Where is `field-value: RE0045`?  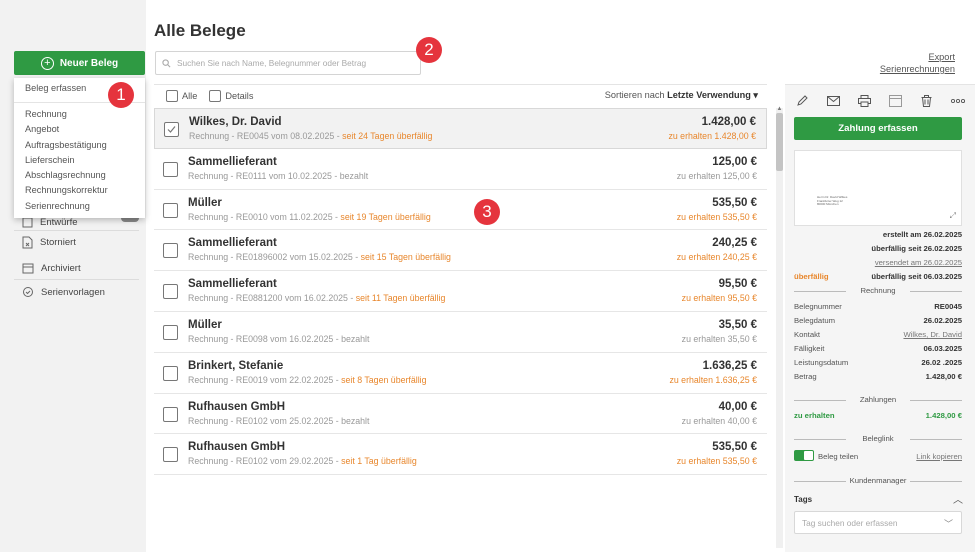
field-value: RE0045 is located at coordinates (948, 306).